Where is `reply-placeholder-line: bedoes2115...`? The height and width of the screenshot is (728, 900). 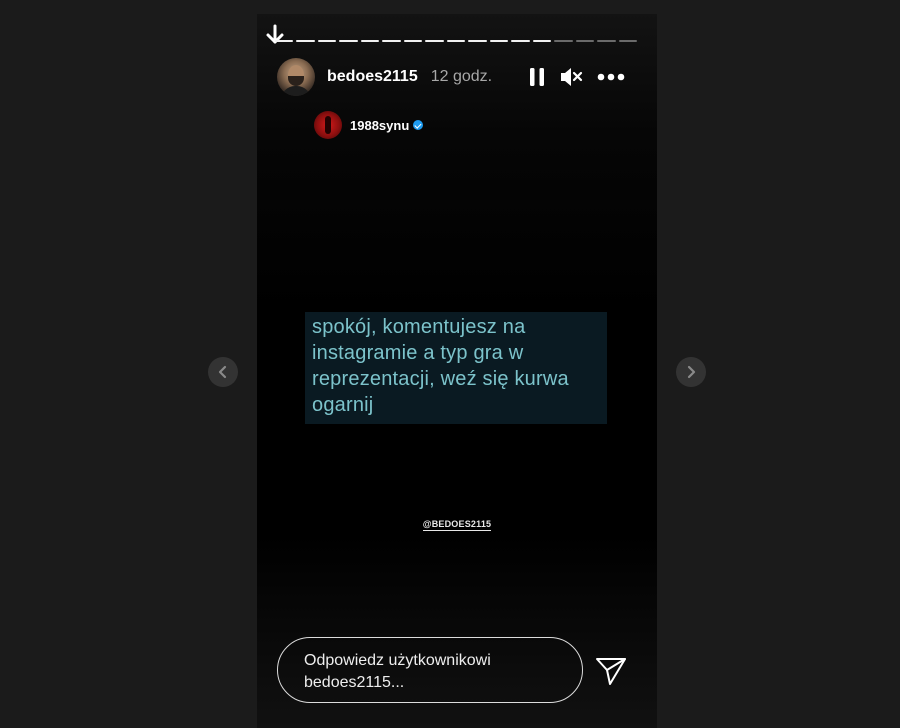
reply-placeholder-line: bedoes2115... is located at coordinates (354, 682).